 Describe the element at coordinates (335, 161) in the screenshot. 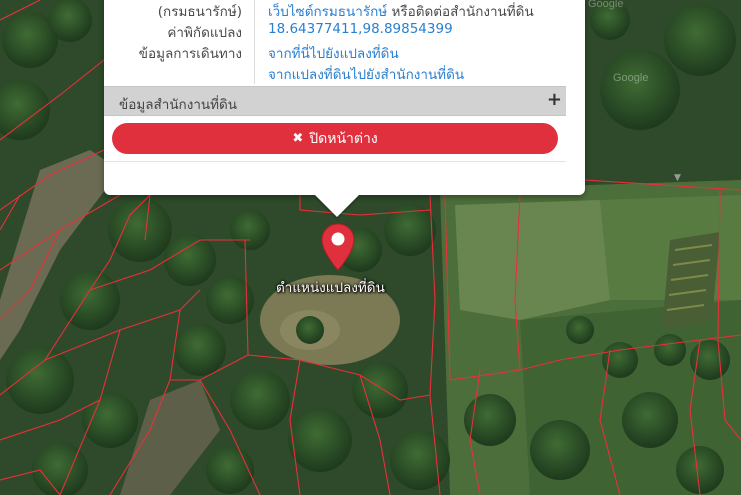

I see `content-divider` at that location.